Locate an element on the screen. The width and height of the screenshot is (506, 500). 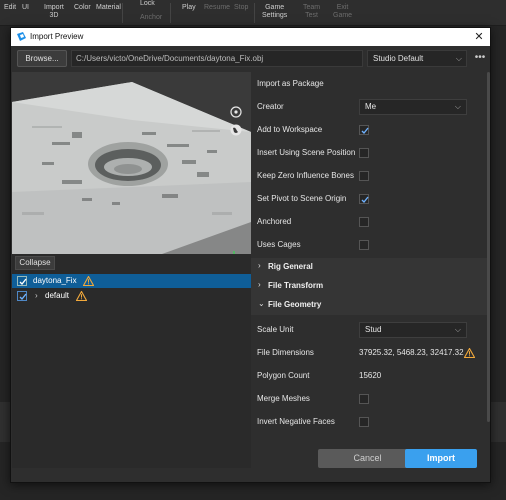
cancel-button: Cancel is located at coordinates (367, 458).